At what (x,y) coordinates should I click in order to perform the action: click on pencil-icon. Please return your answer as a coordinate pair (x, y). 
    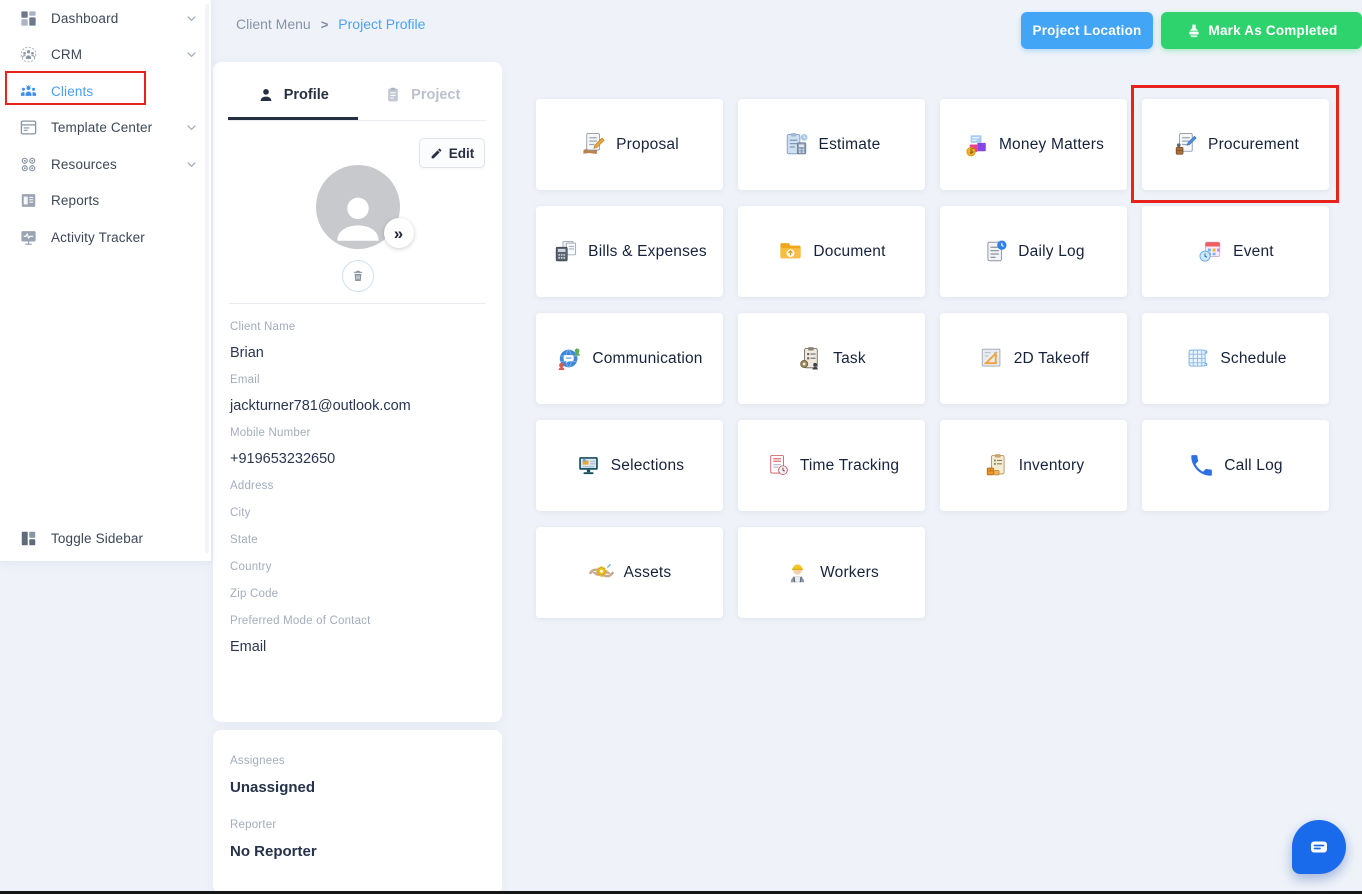
    Looking at the image, I should click on (436, 153).